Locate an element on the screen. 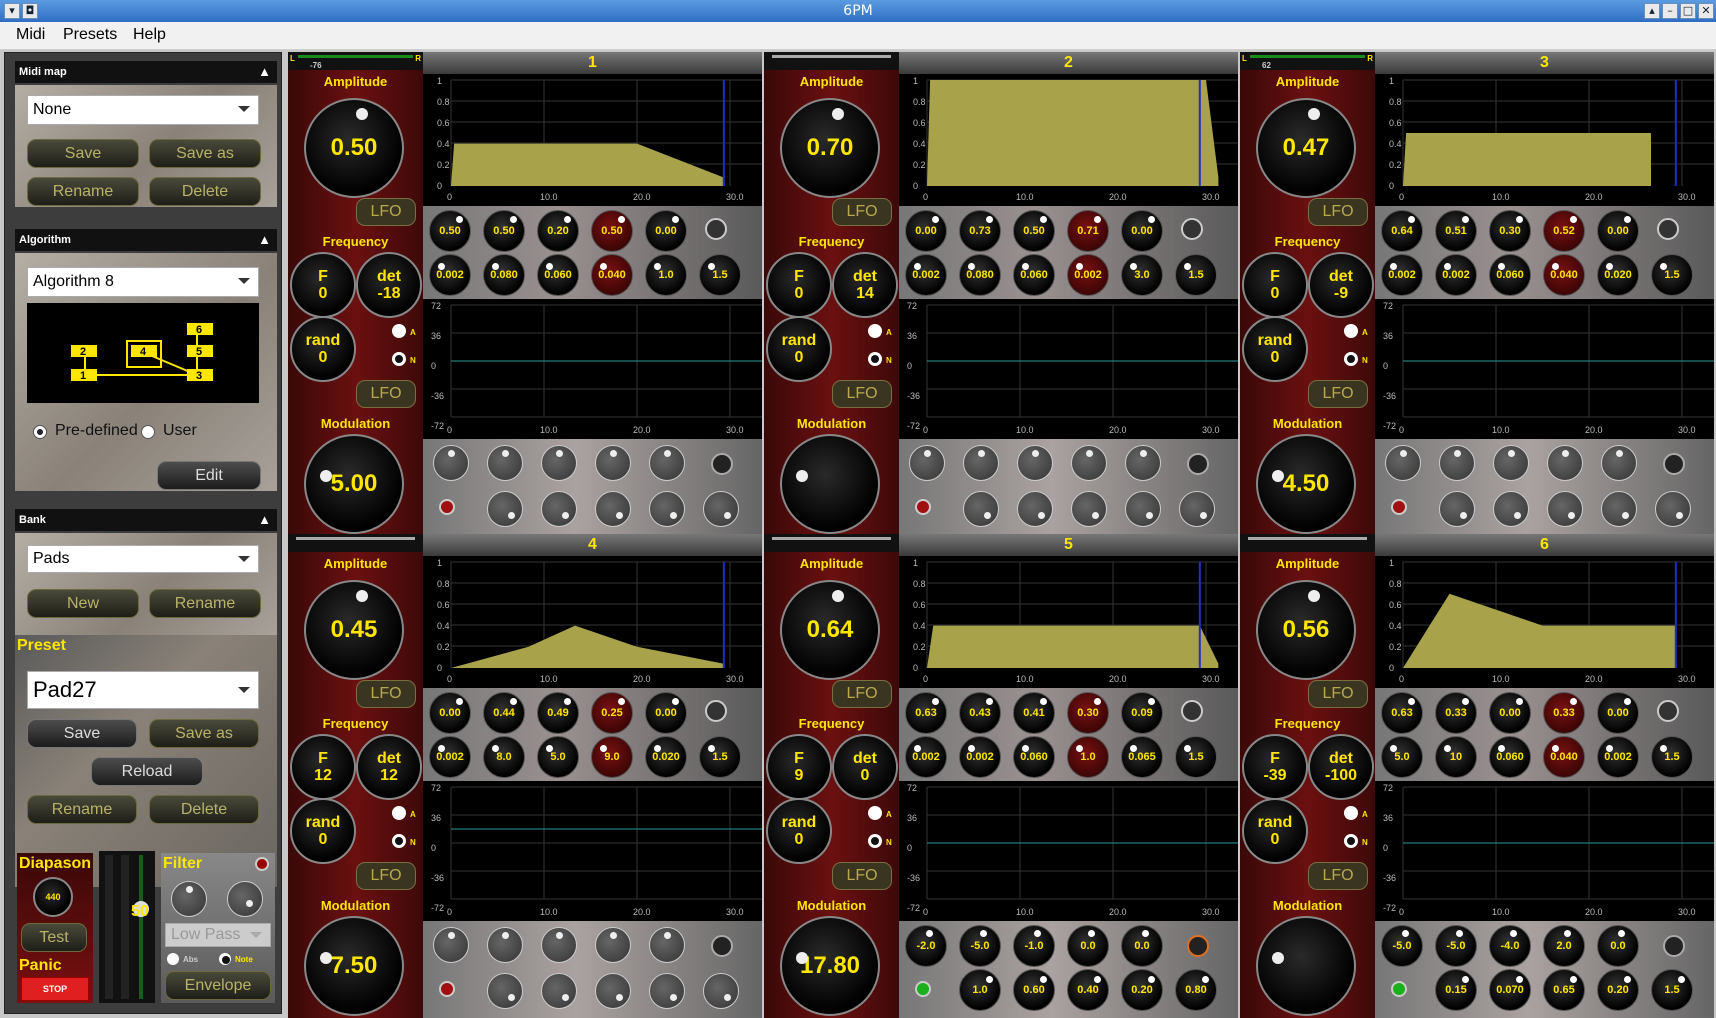 The width and height of the screenshot is (1716, 1018). mod-knob: -5.0 is located at coordinates (1456, 946).